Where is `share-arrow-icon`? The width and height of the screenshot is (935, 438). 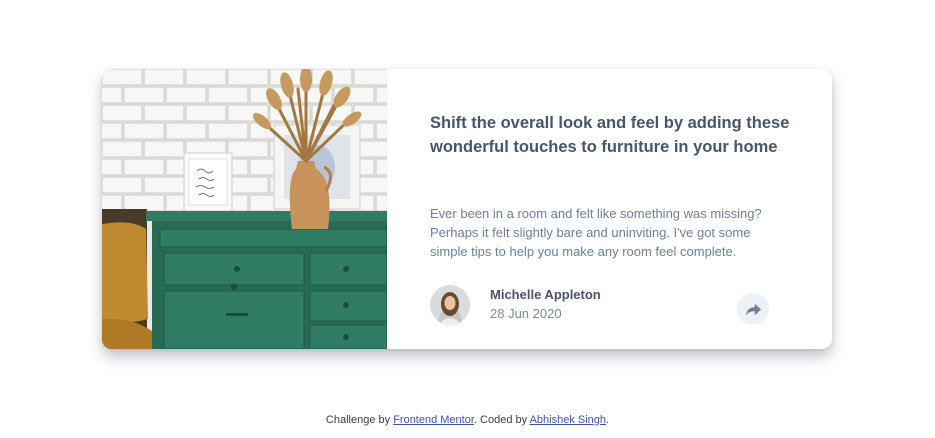
share-arrow-icon is located at coordinates (753, 309).